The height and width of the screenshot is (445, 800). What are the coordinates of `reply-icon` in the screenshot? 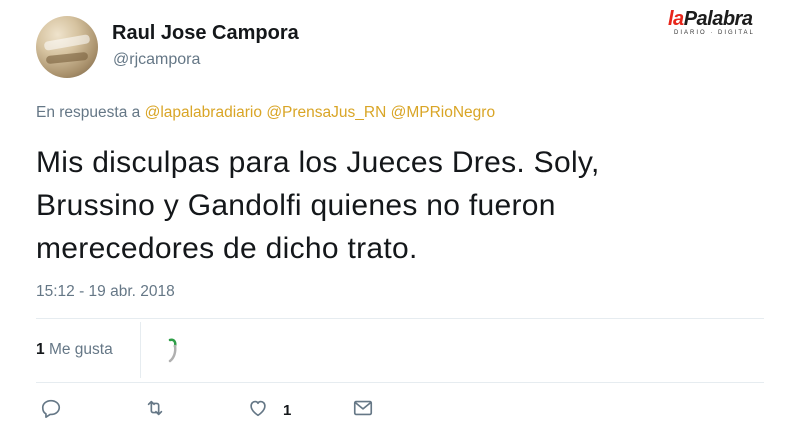 It's located at (51, 410).